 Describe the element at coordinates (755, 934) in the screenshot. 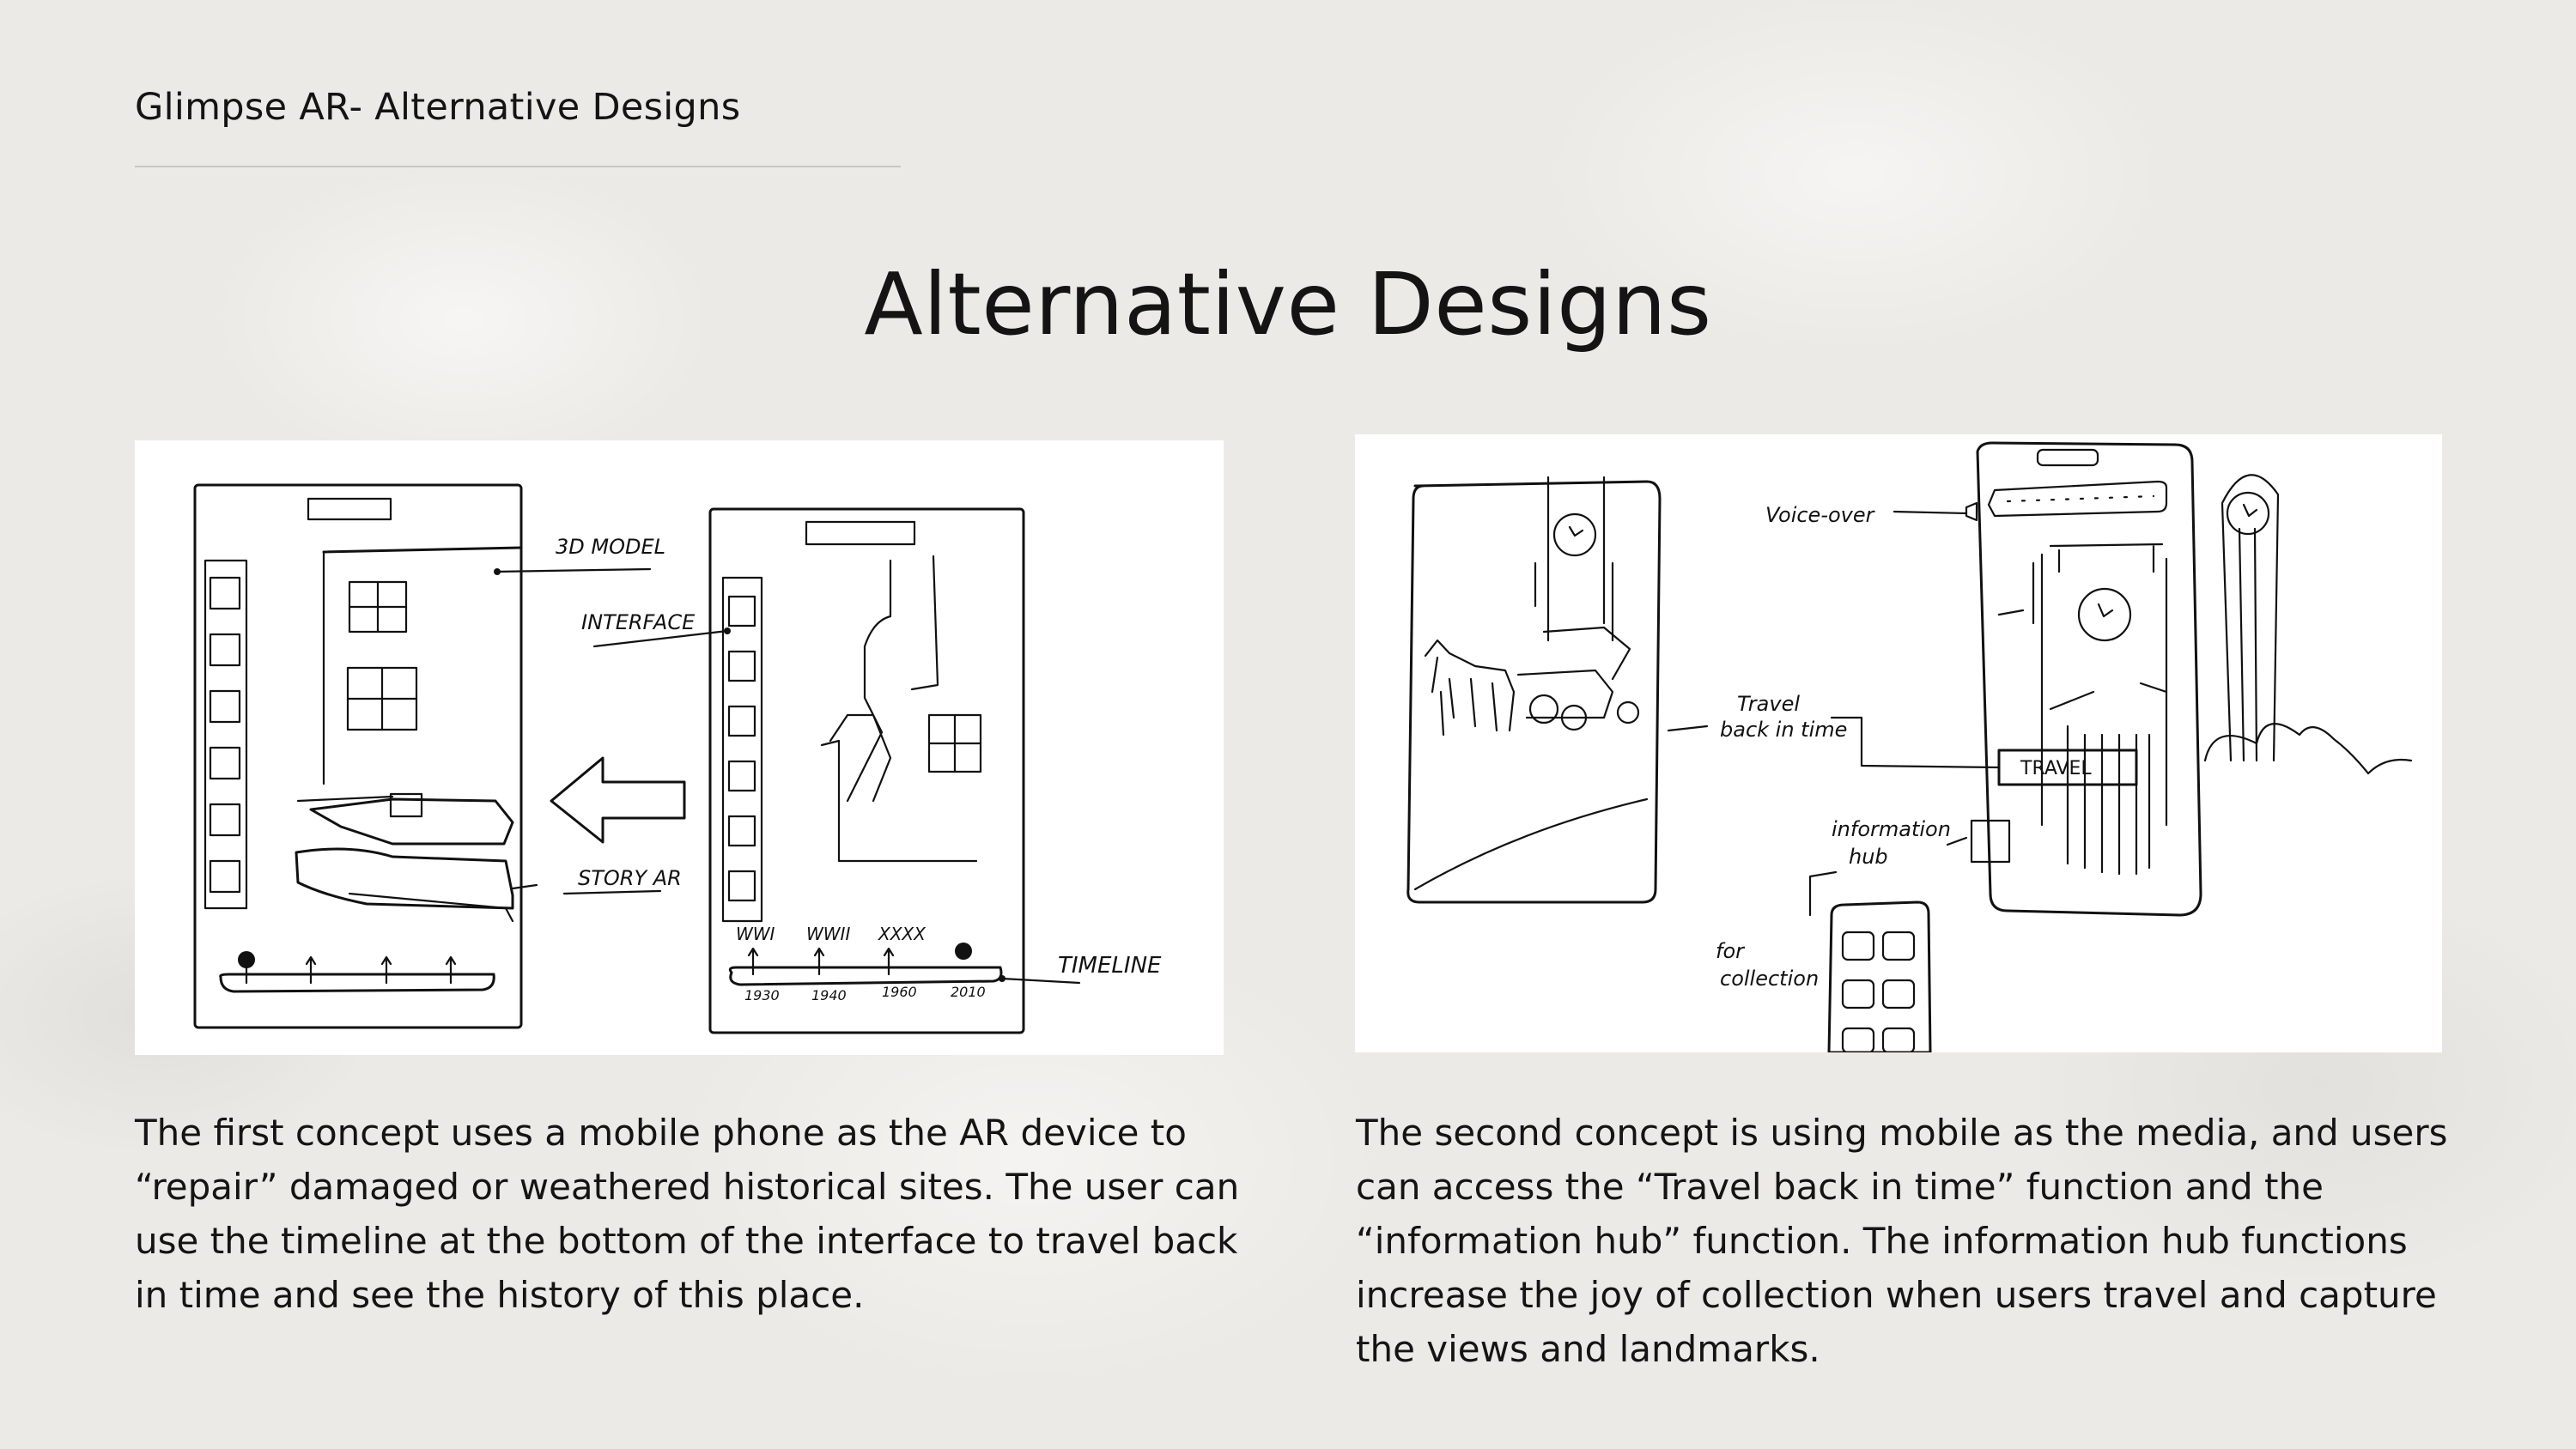

I see `label-era-1: WWI` at that location.